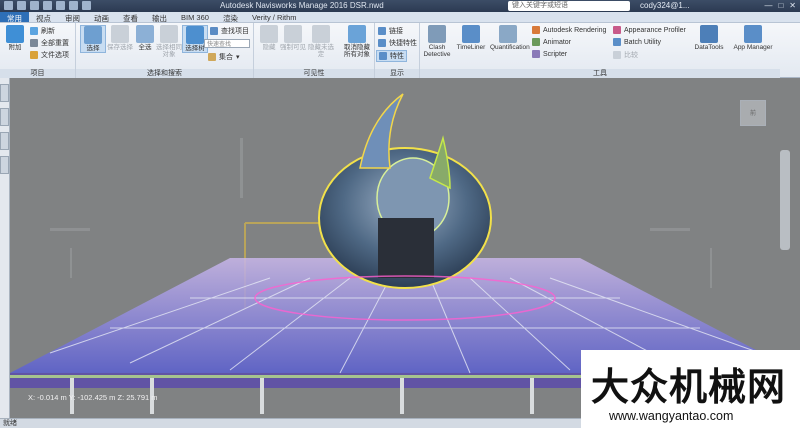 Image resolution: width=800 pixels, height=428 pixels. Describe the element at coordinates (617, 30) in the screenshot. I see `appearance-profiler-icon` at that location.